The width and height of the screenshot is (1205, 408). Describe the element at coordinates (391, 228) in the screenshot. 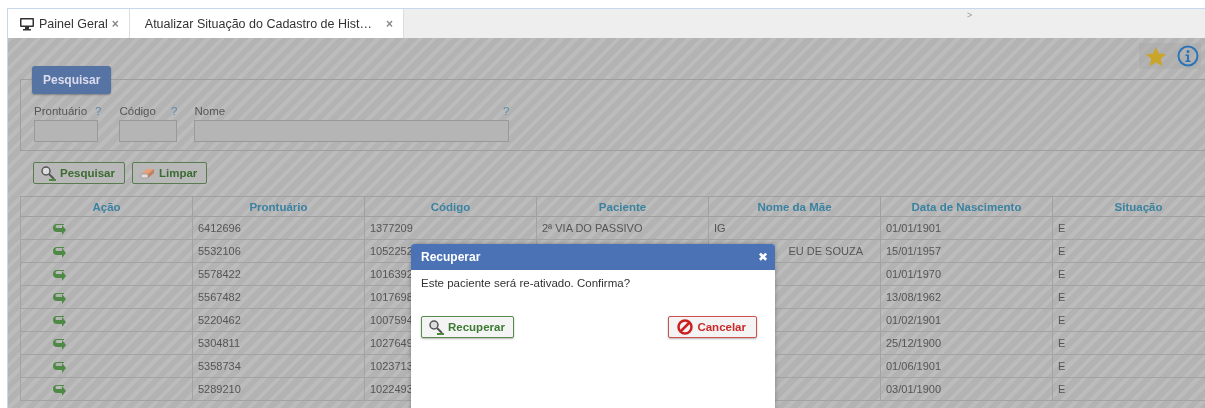

I see `table-cell: 1377209` at that location.